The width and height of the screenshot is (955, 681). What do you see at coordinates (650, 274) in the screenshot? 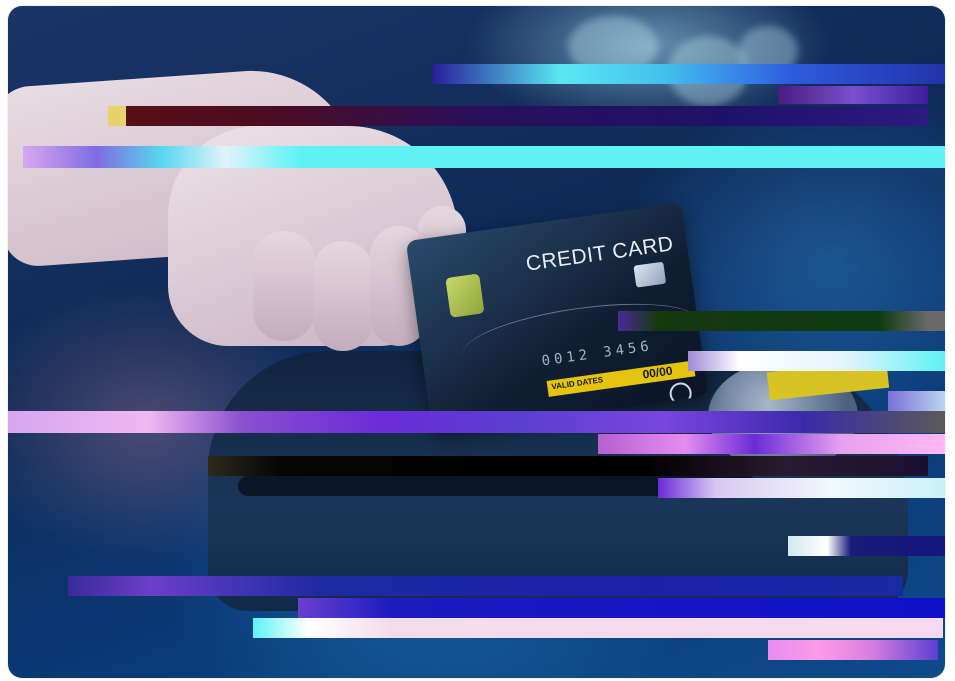
I see `card-hologram` at bounding box center [650, 274].